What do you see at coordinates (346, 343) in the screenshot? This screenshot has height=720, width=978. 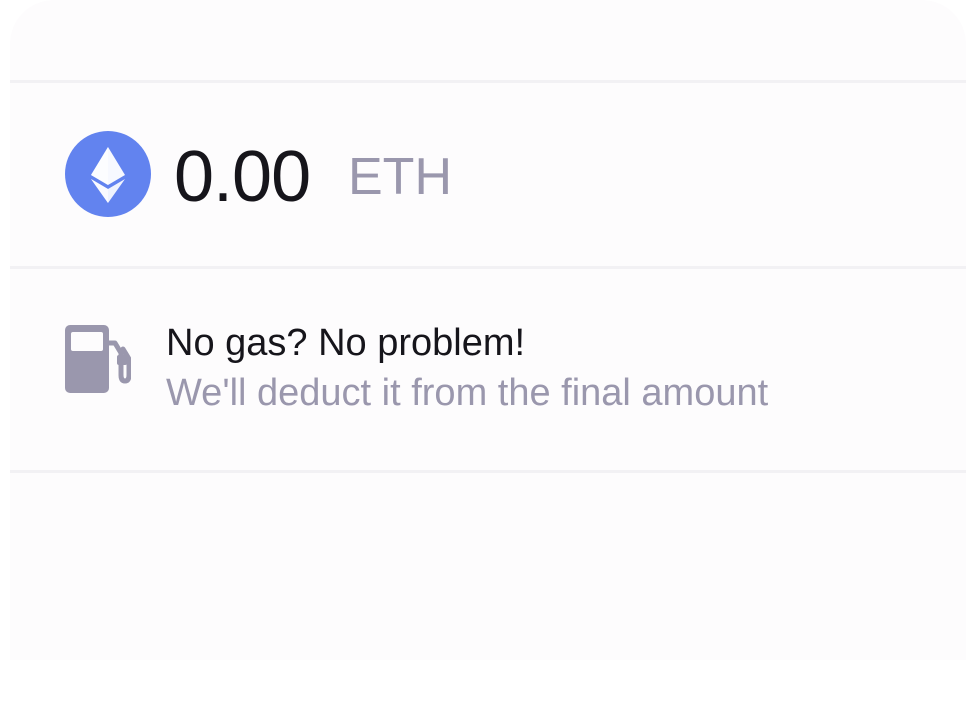 I see `gas-notice-title: No gas? No problem!` at bounding box center [346, 343].